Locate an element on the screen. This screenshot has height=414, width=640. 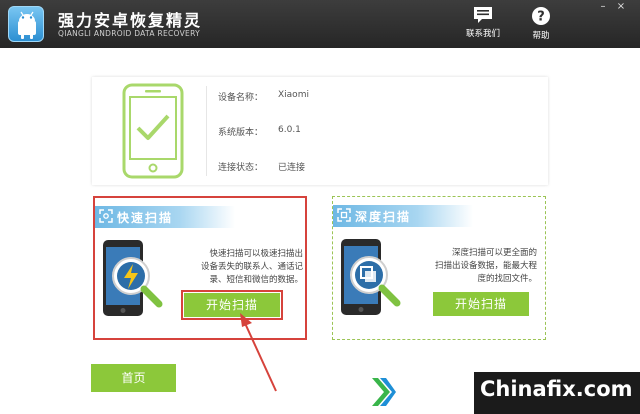
connection-status-value: 已连接 is located at coordinates (292, 168).